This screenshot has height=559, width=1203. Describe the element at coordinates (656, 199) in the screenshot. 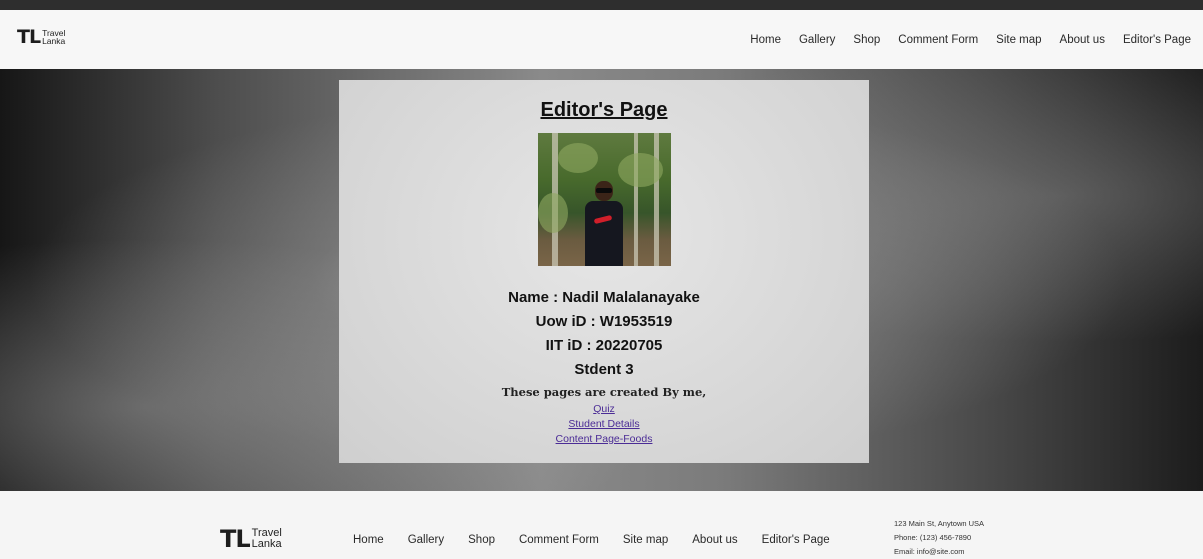

I see `photo-tree-trunk` at that location.